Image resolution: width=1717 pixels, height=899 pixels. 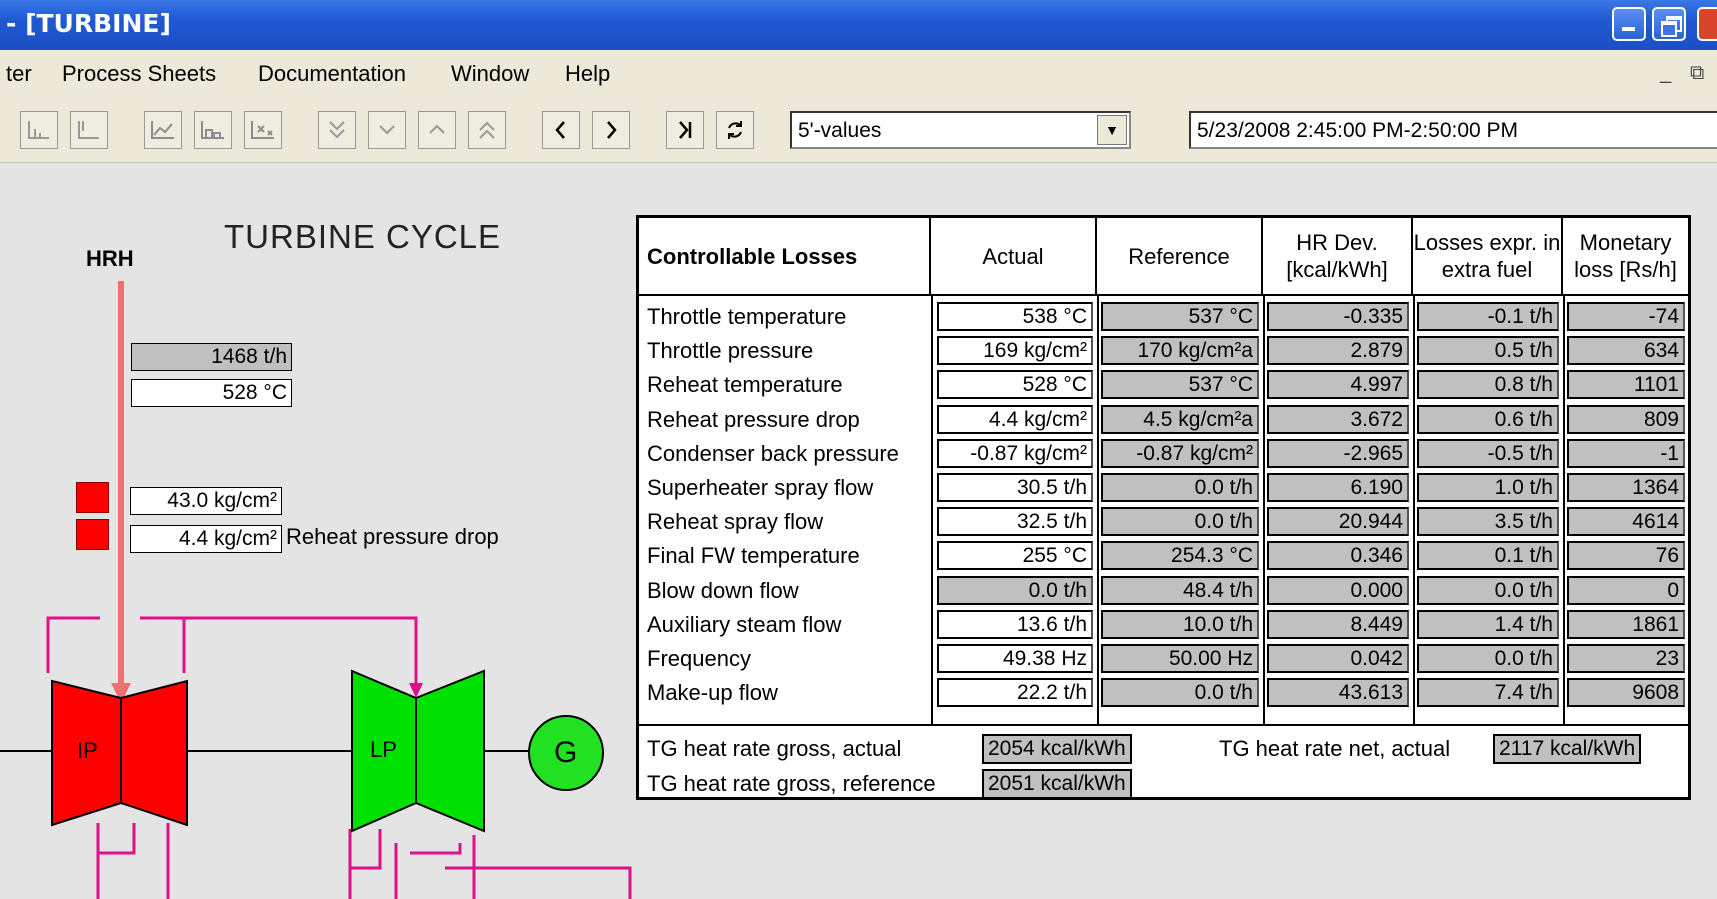 What do you see at coordinates (139, 74) in the screenshot?
I see `menu-item-process-sheets: Process Sheets` at bounding box center [139, 74].